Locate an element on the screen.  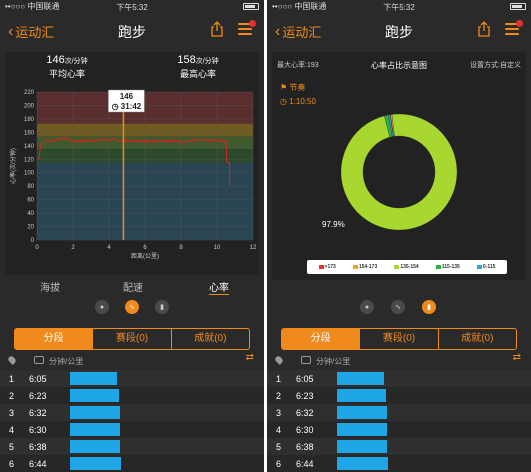
legend-item: 154-173 is located at coordinates (365, 267).